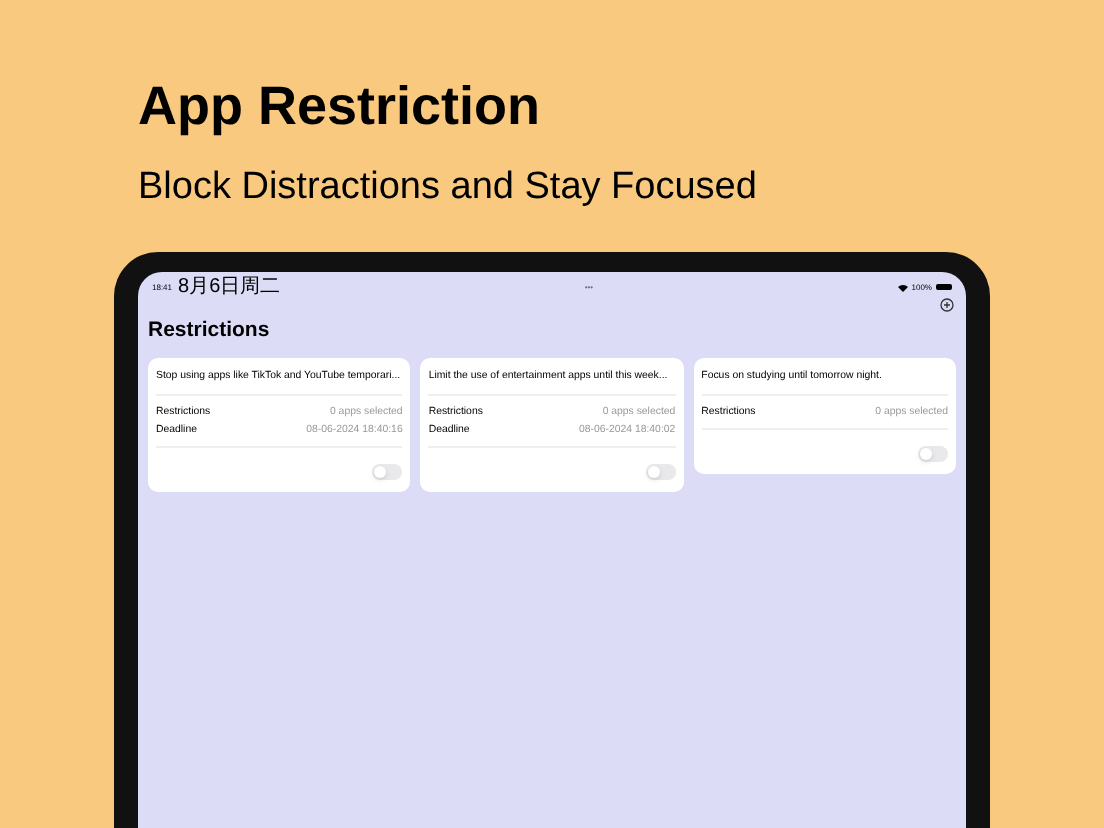 The image size is (1104, 828). What do you see at coordinates (229, 287) in the screenshot?
I see `status-date: 8月6日周二` at bounding box center [229, 287].